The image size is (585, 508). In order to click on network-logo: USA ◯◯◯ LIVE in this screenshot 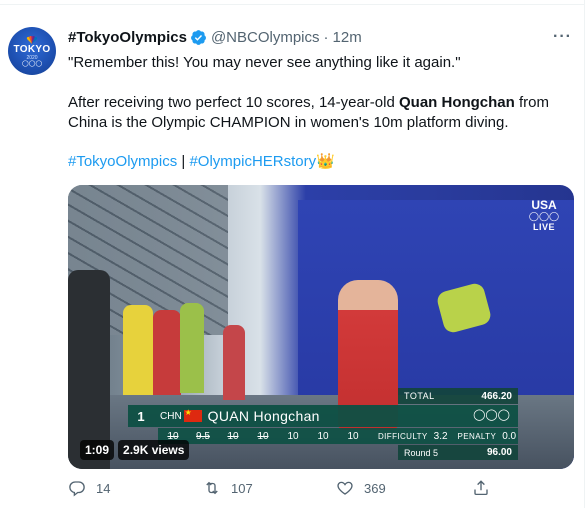, I will do `click(544, 216)`.